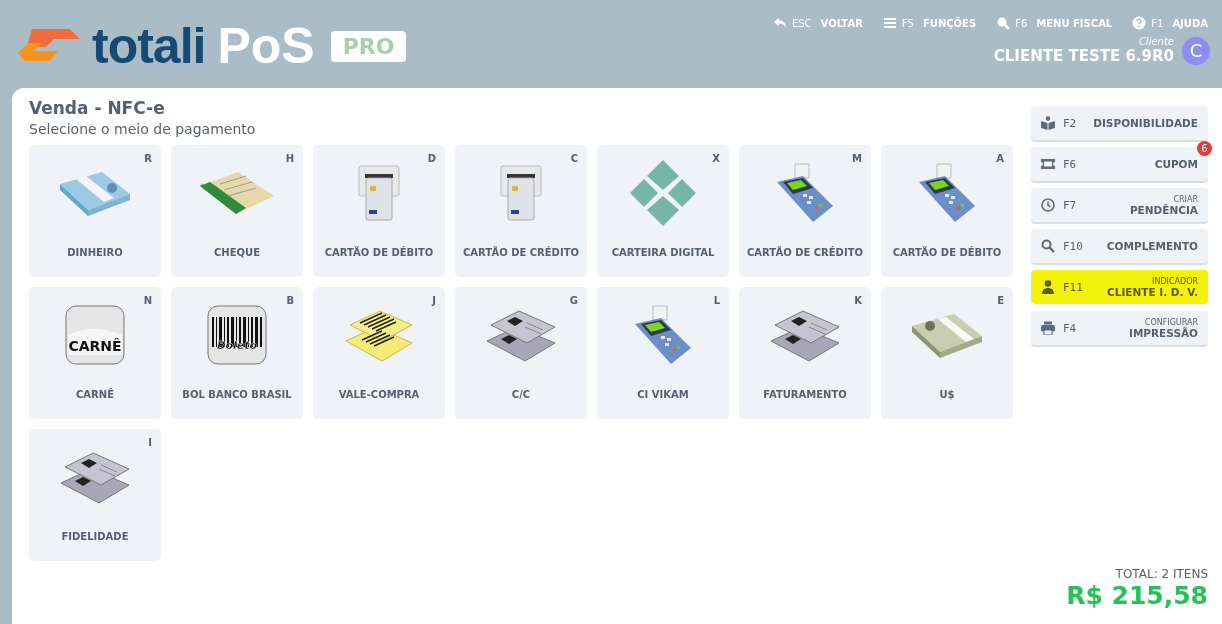  Describe the element at coordinates (805, 353) in the screenshot. I see `payment-method-tile: K FATURAMENTO` at that location.